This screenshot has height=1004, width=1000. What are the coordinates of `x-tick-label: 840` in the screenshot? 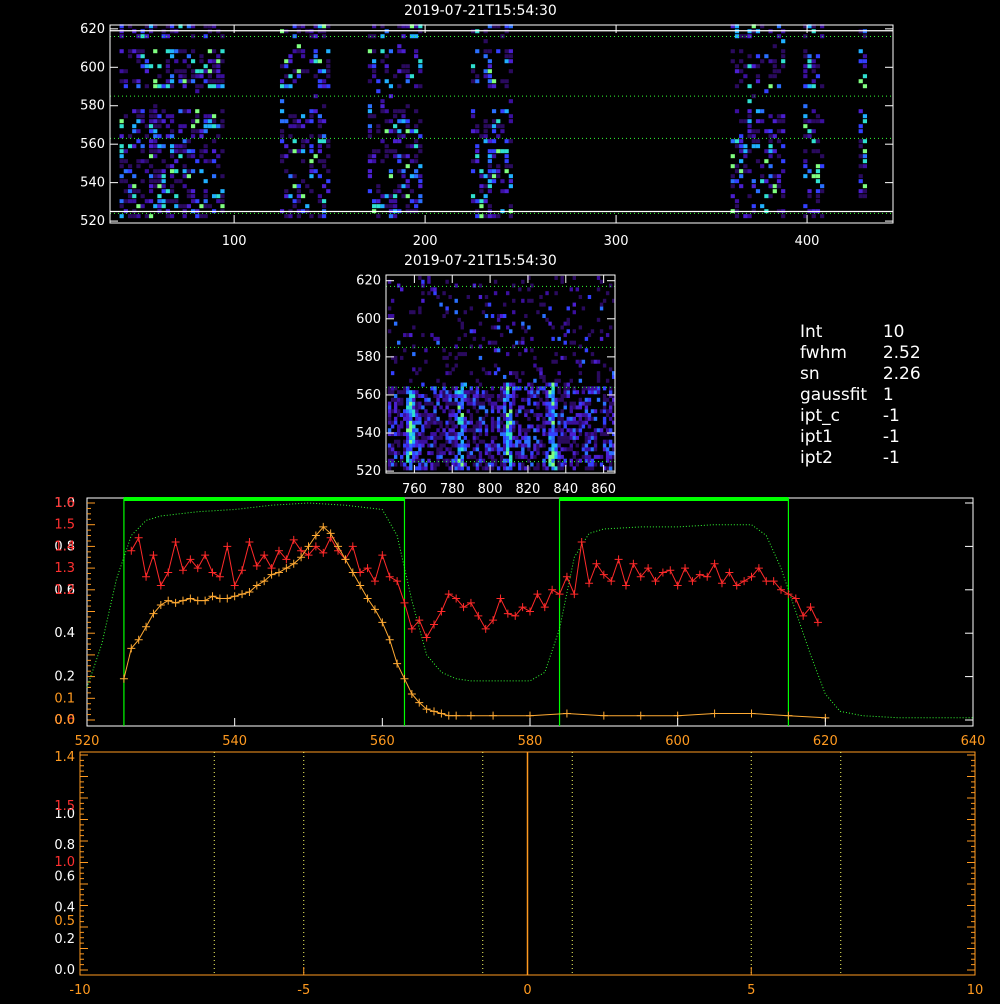 It's located at (565, 489).